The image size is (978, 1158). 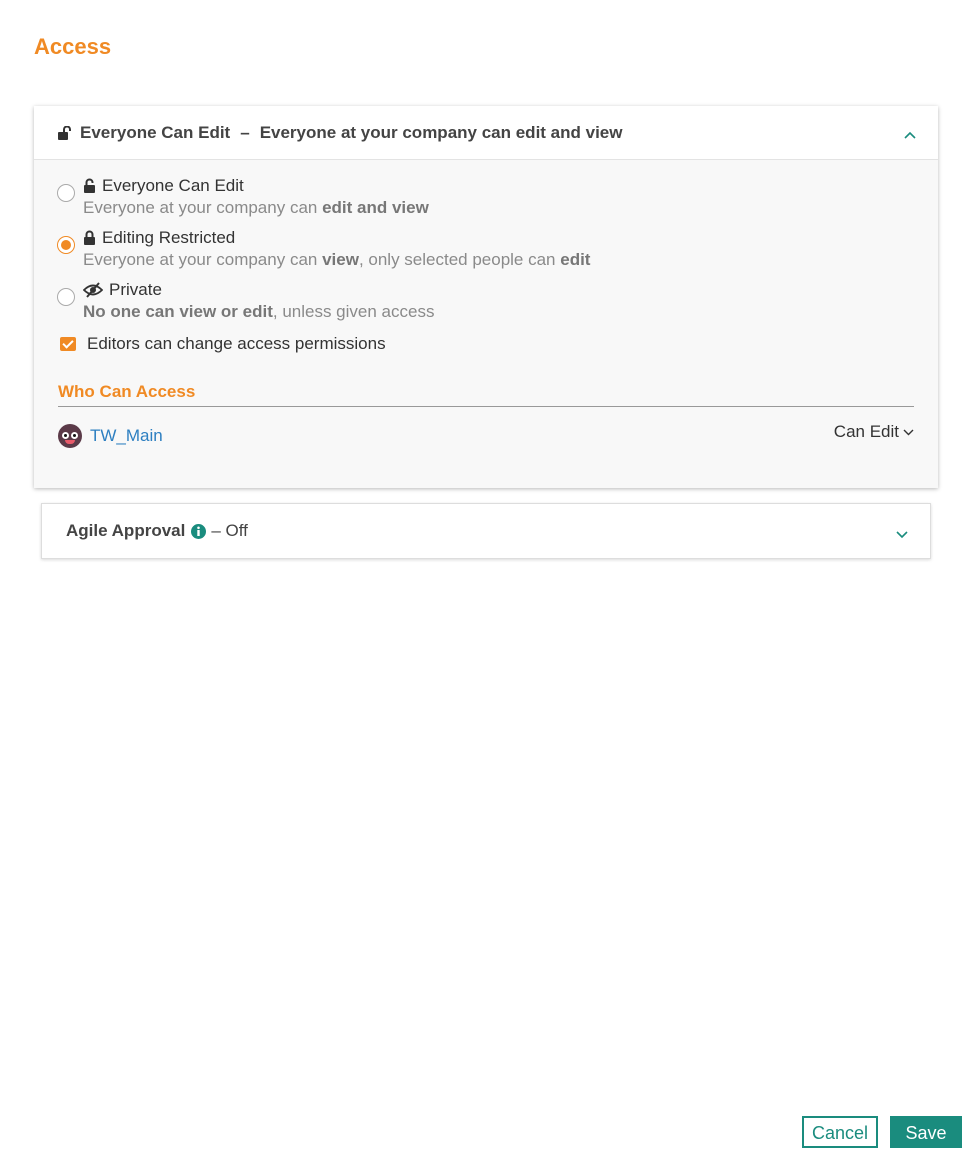 I want to click on editors-permission-row: Editors can change access permissions, so click(x=223, y=344).